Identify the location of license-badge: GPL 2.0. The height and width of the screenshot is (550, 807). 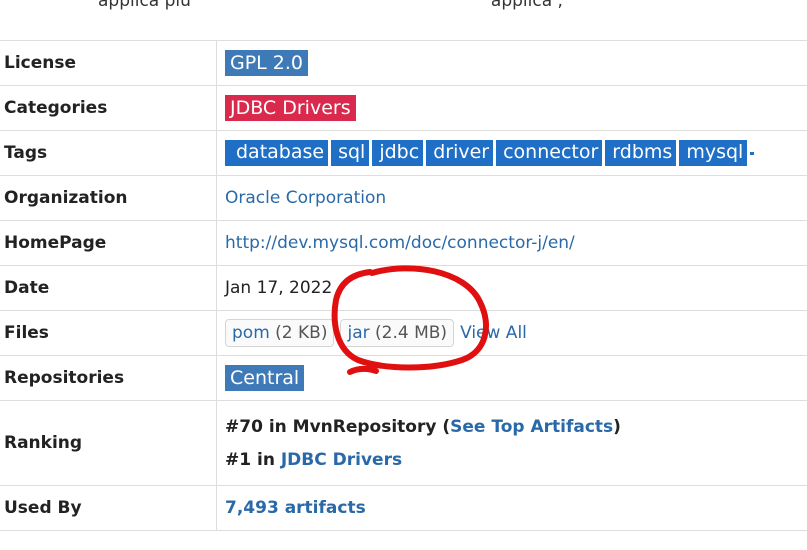
(267, 63).